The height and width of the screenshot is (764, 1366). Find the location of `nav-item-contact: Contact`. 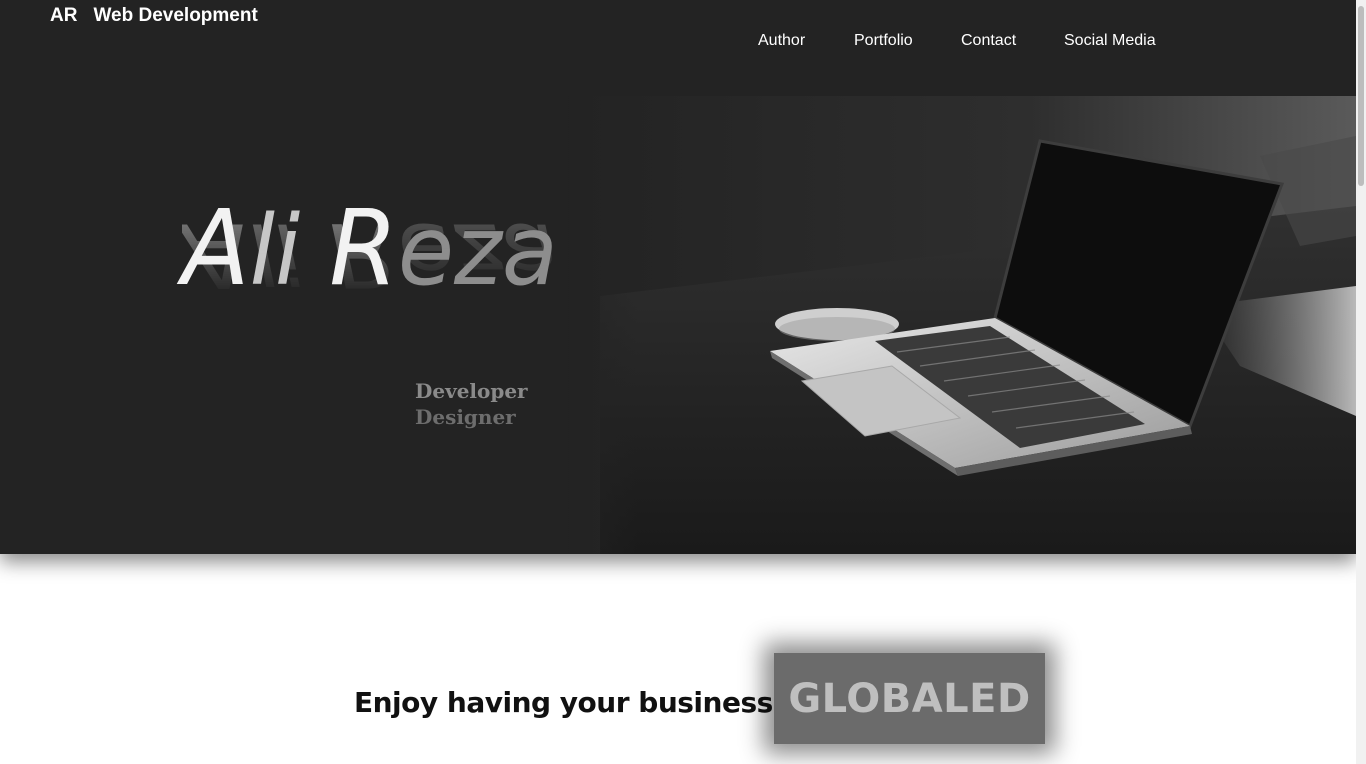

nav-item-contact: Contact is located at coordinates (988, 41).